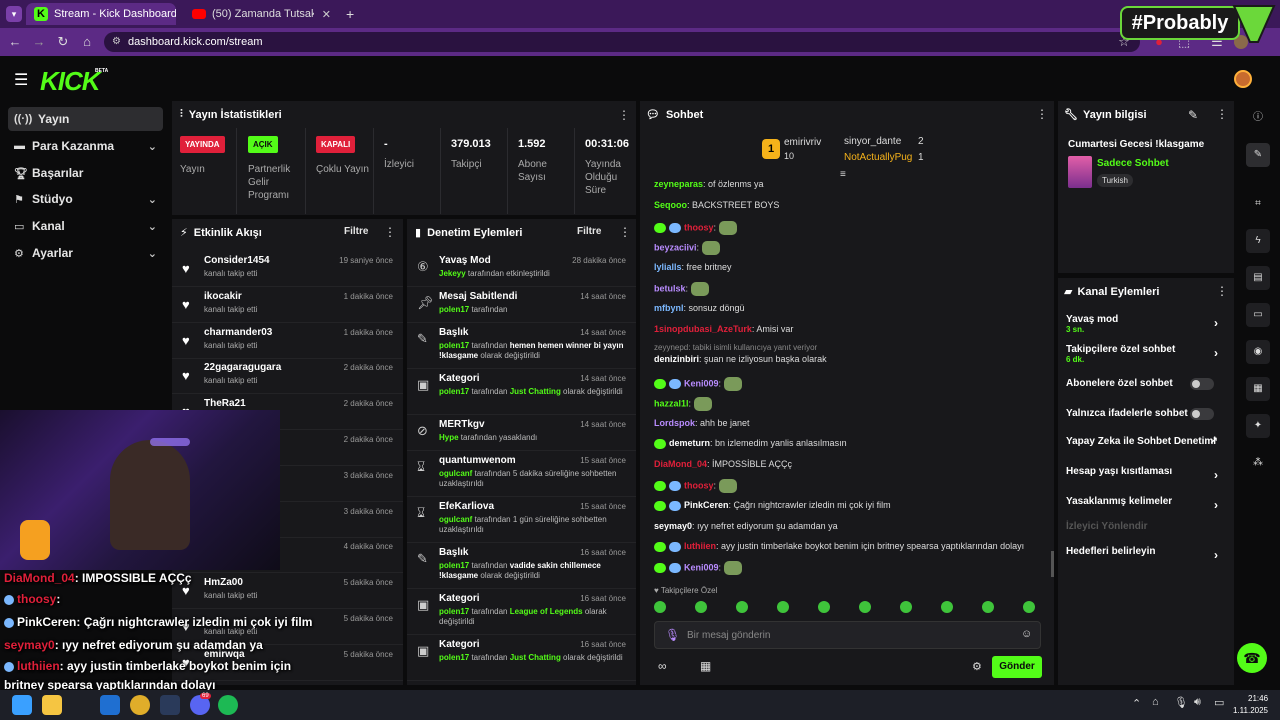 This screenshot has height=720, width=1280. What do you see at coordinates (63, 42) in the screenshot?
I see `reload-icon: ↻` at bounding box center [63, 42].